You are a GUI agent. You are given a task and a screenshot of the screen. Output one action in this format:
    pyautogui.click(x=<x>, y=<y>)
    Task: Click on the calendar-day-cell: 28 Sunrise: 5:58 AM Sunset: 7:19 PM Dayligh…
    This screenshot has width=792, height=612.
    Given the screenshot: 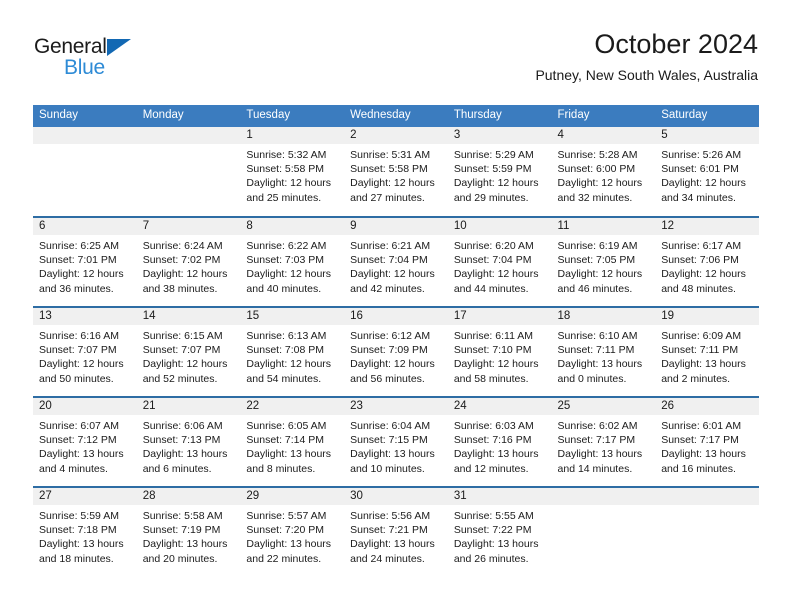 What is the action you would take?
    pyautogui.click(x=188, y=531)
    